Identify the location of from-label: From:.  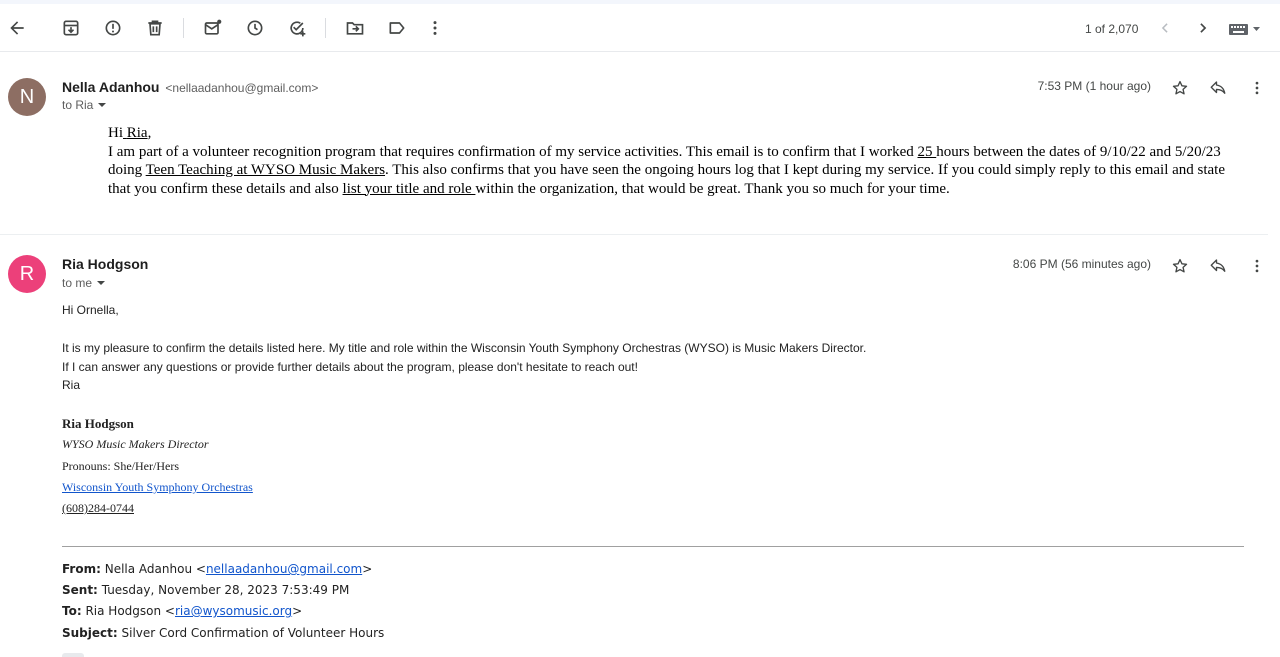
(81, 569).